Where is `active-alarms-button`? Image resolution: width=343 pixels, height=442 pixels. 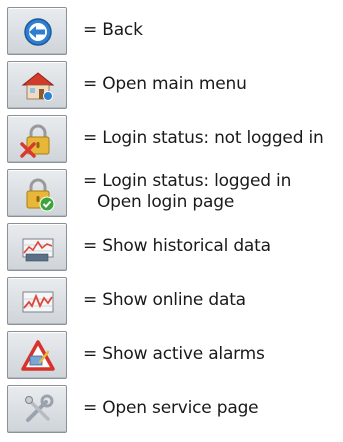
active-alarms-button is located at coordinates (37, 355).